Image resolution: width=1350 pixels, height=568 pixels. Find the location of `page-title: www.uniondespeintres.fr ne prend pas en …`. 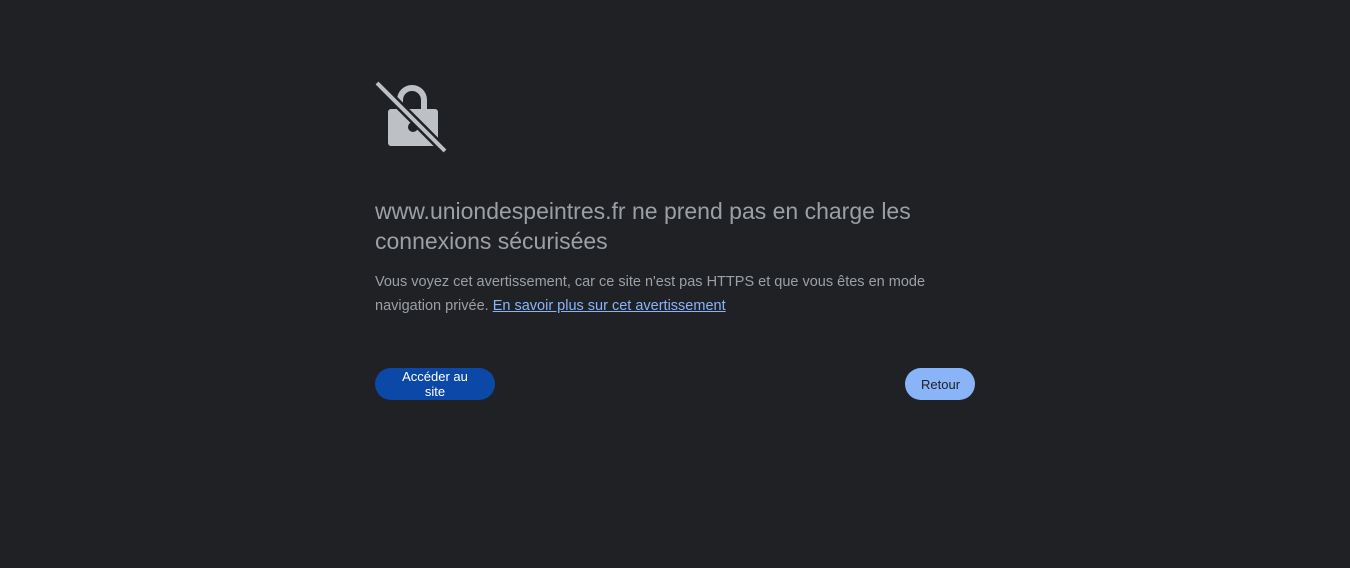

page-title: www.uniondespeintres.fr ne prend pas en … is located at coordinates (643, 226).